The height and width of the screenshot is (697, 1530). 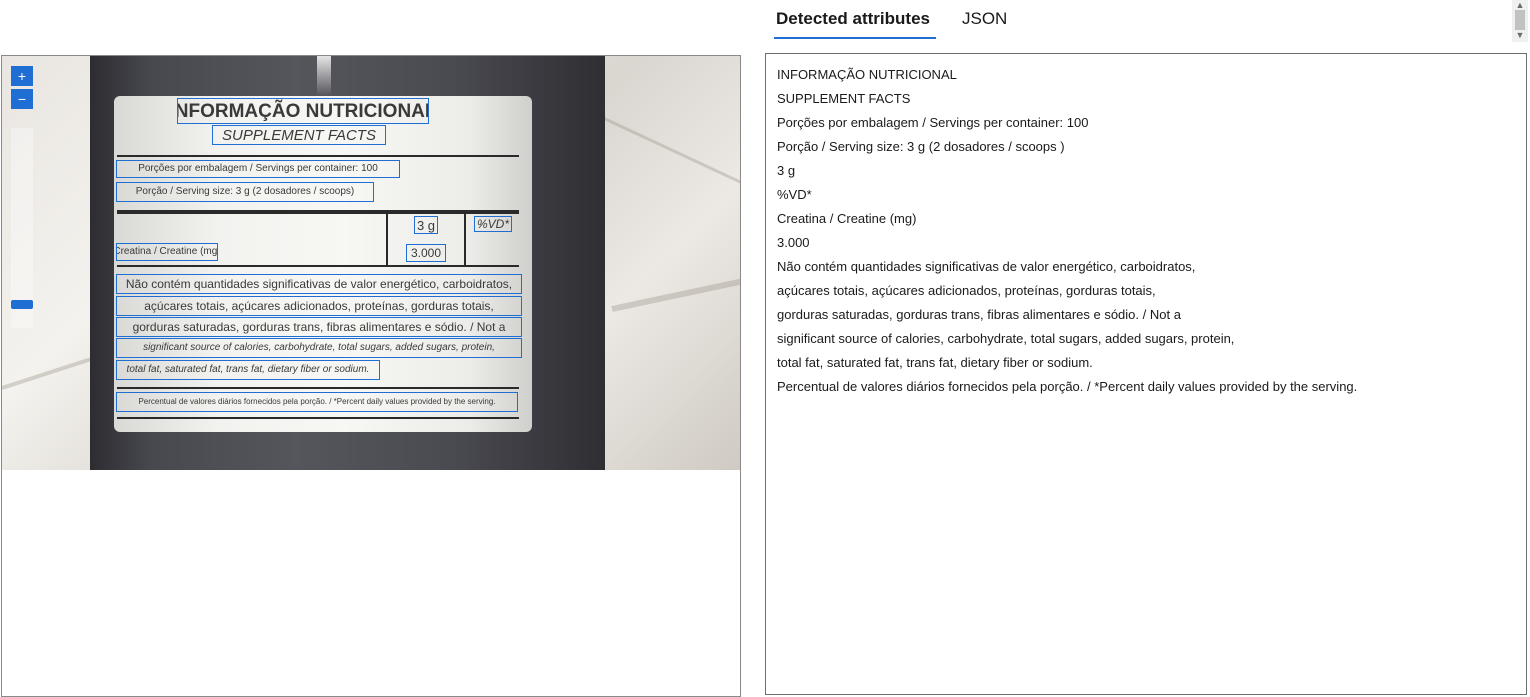 What do you see at coordinates (167, 252) in the screenshot?
I see `ocr-box-creatine: Creatina / Creatine (mg)` at bounding box center [167, 252].